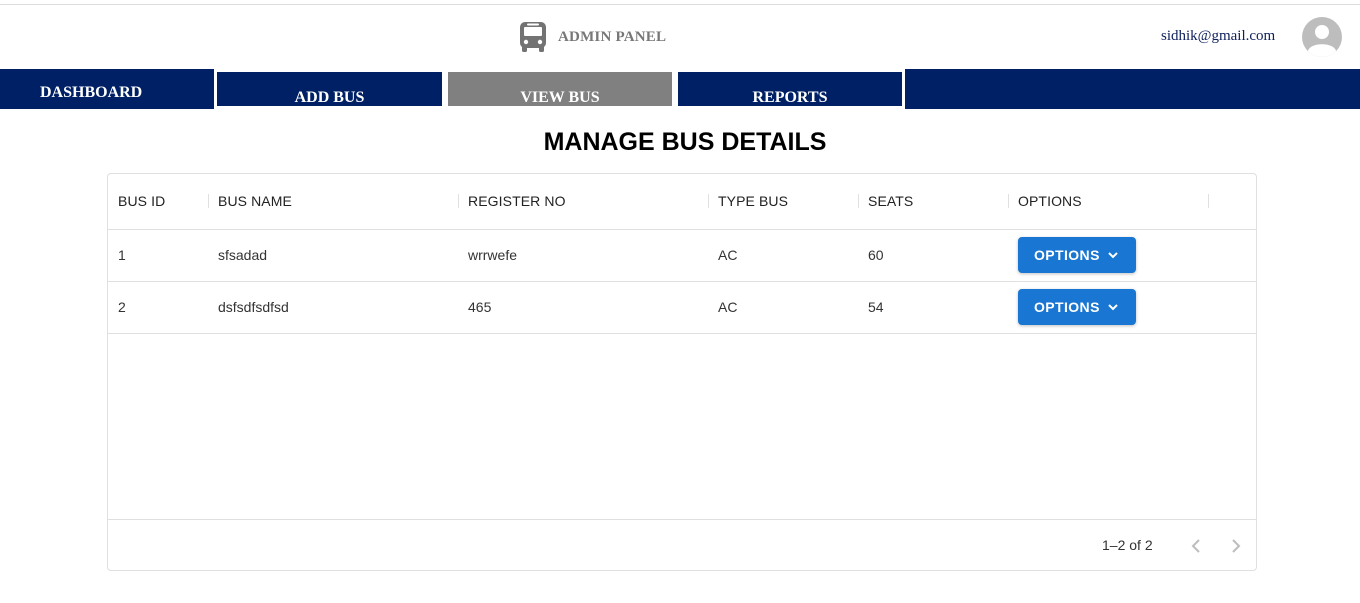  I want to click on nav-reports: REPORTS, so click(790, 89).